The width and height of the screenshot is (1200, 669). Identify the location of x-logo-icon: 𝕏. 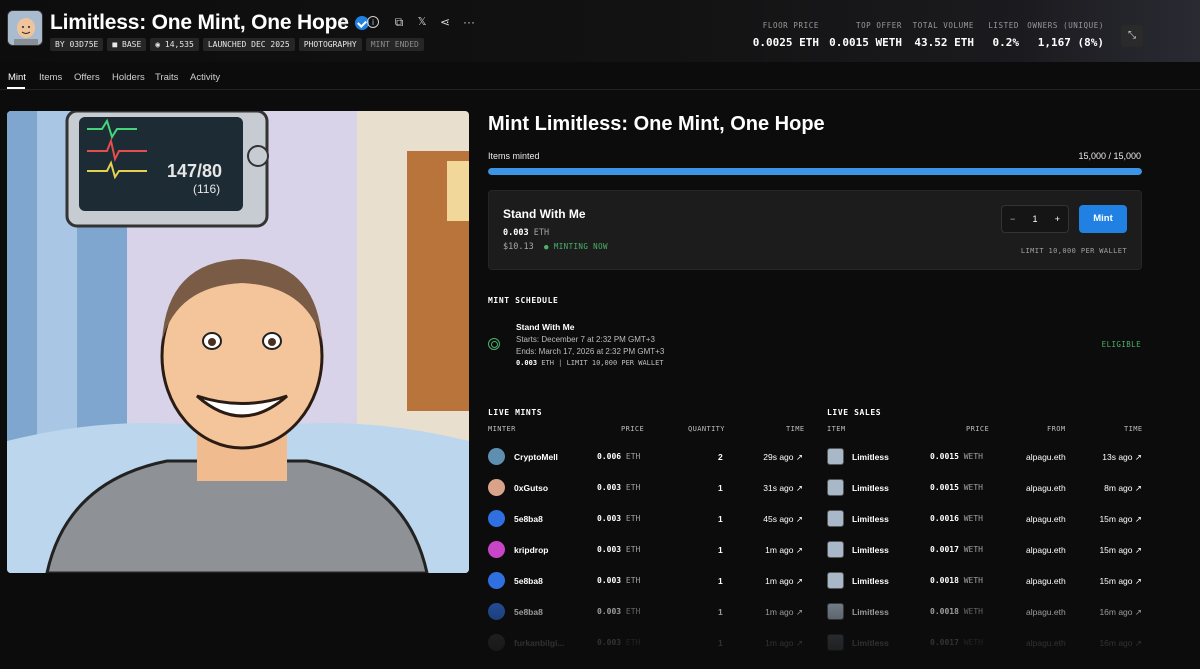
(422, 22).